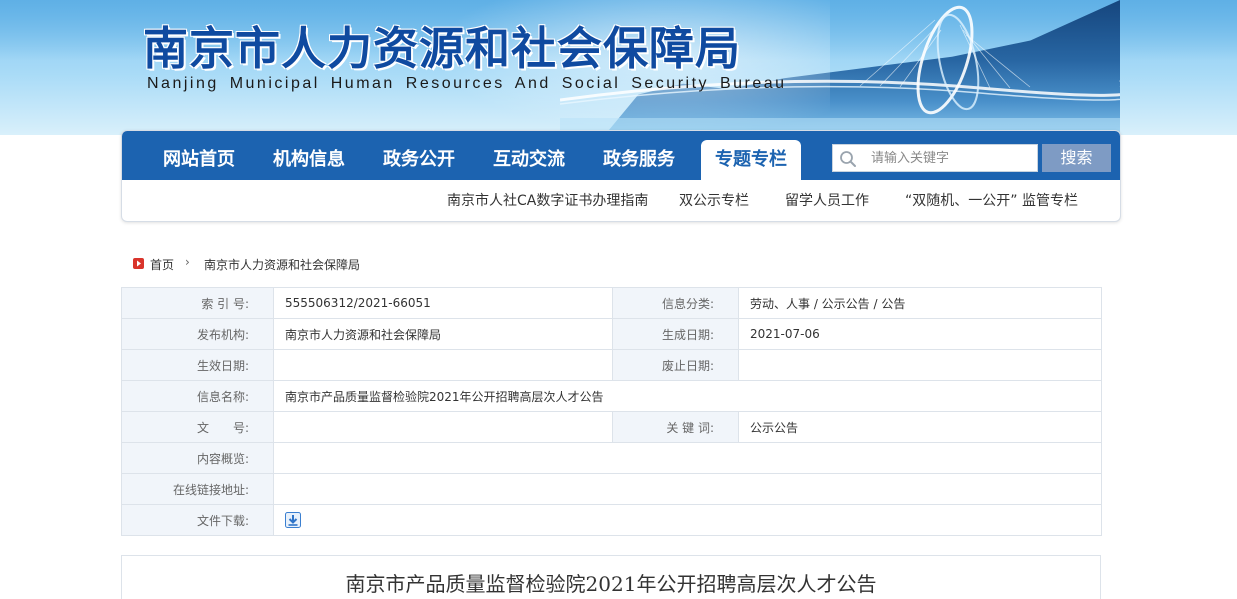 The image size is (1237, 599). Describe the element at coordinates (197, 520) in the screenshot. I see `file-download-label: 文件下载:` at that location.